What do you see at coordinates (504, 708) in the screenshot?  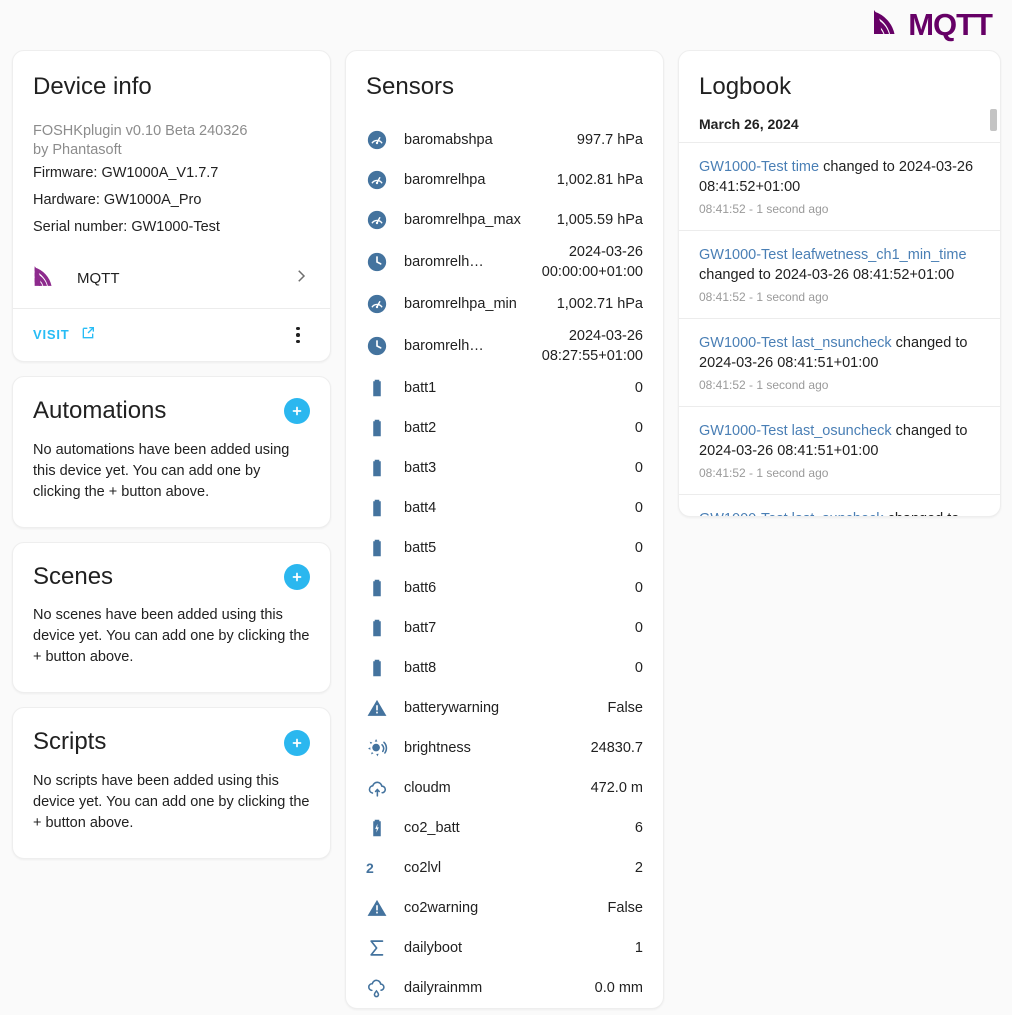 I see `sensor-row: batterywarning False` at bounding box center [504, 708].